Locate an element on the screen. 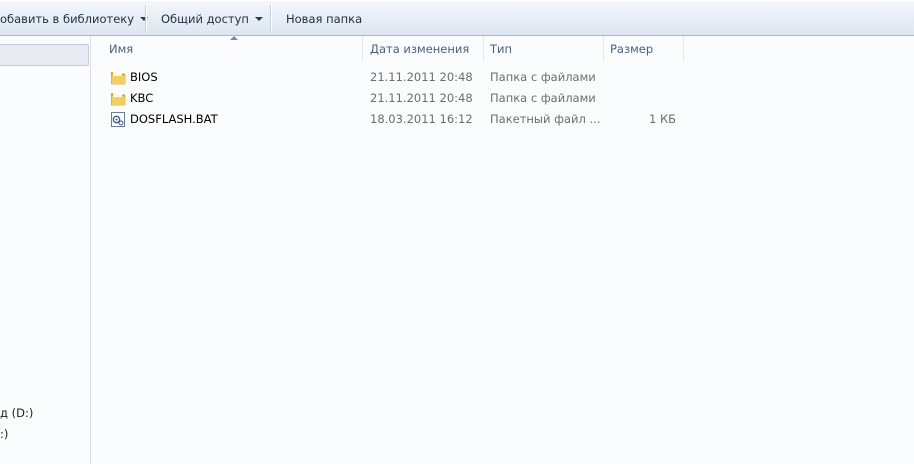 The height and width of the screenshot is (464, 914). file-row: BIOS 21.11.2011 20:48 Папка с файлами is located at coordinates (502, 77).